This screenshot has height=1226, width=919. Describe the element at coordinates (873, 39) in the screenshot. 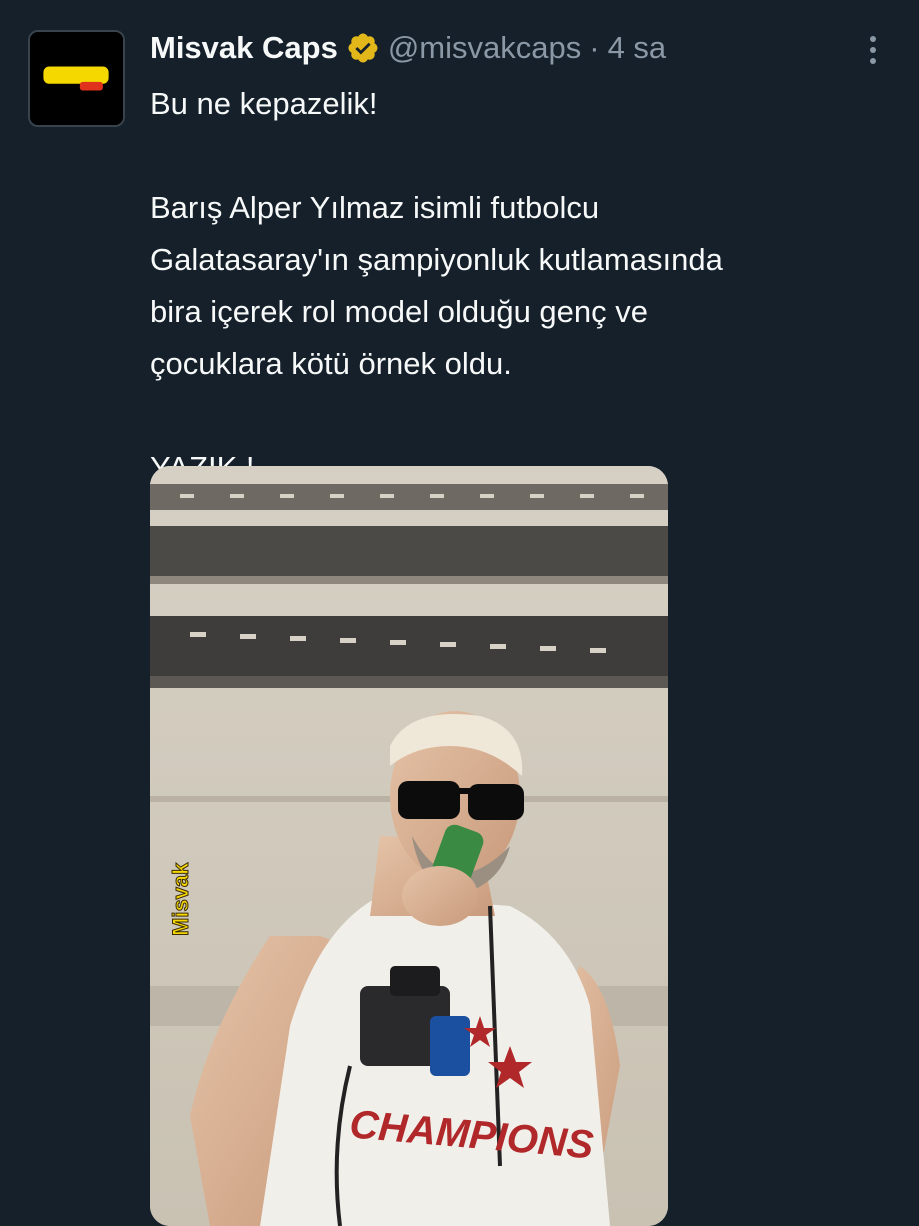

I see `more-vertical-icon` at that location.